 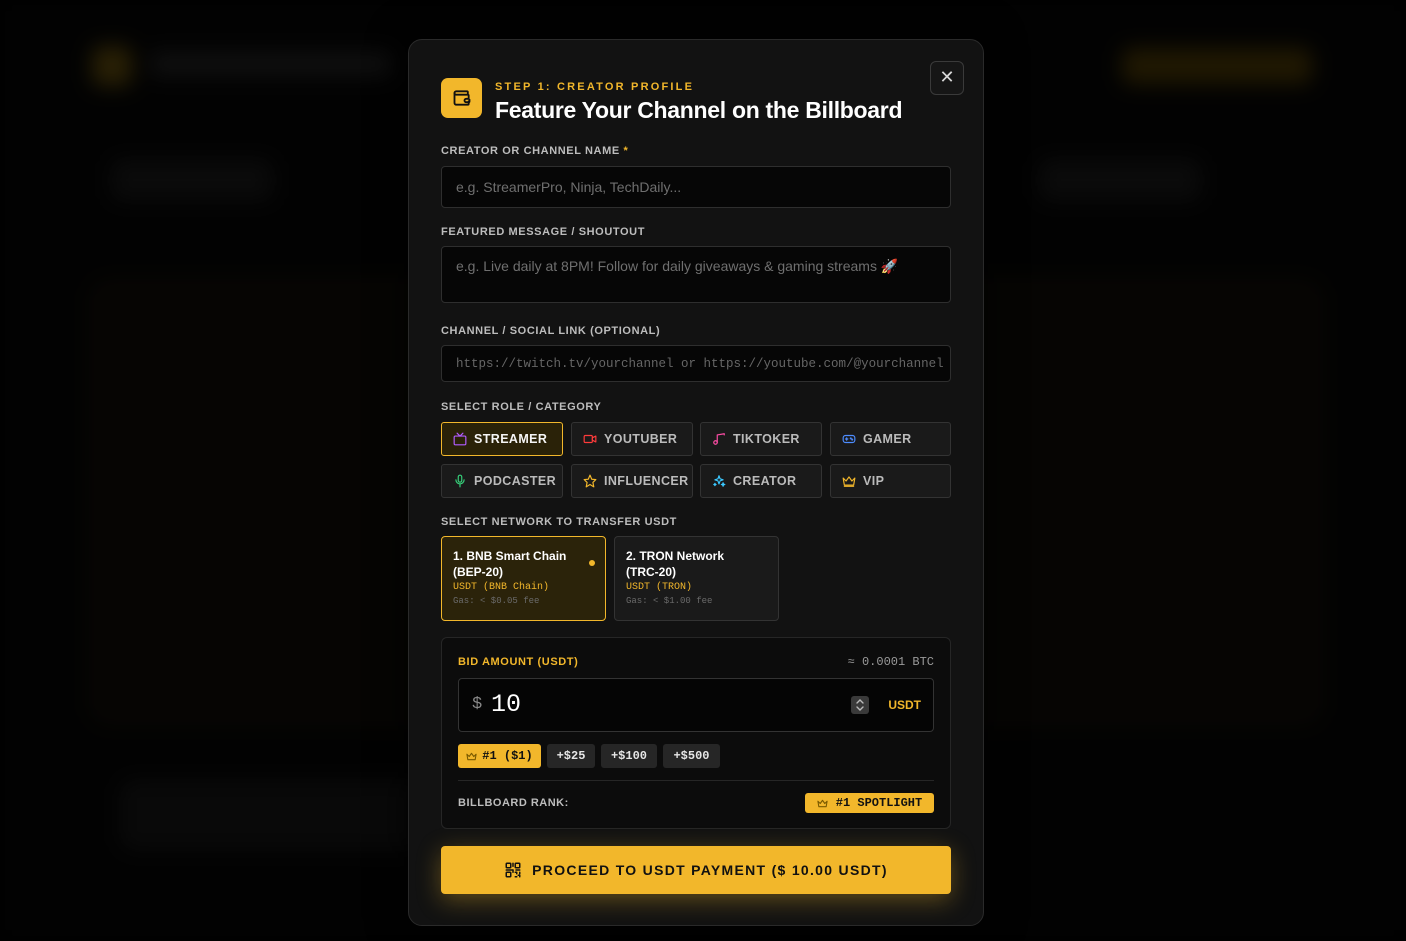 I want to click on role-youtuber-button: YOUTUBER, so click(x=632, y=439).